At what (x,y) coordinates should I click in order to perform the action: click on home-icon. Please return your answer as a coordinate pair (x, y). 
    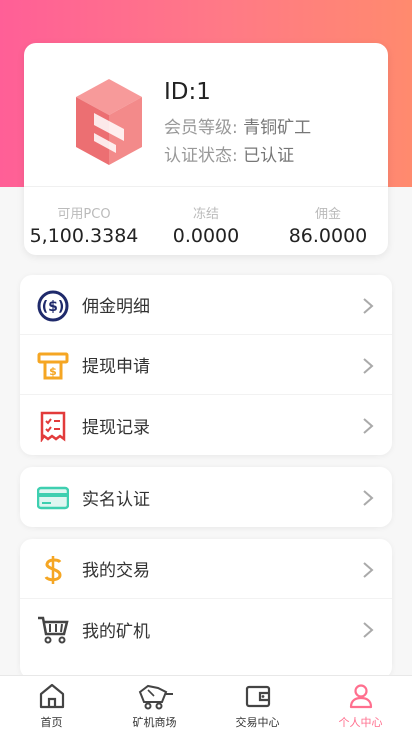
    Looking at the image, I should click on (51, 696).